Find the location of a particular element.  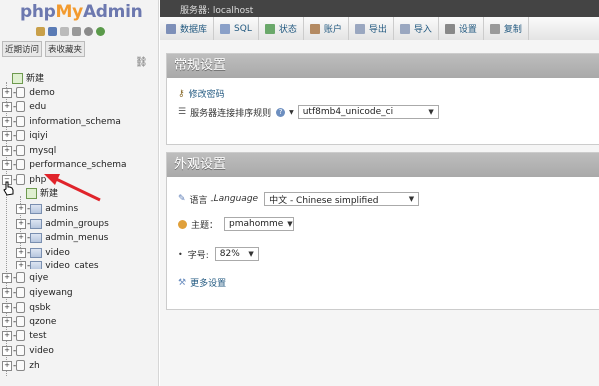

tree-new-database: 新建 is located at coordinates (28, 79).